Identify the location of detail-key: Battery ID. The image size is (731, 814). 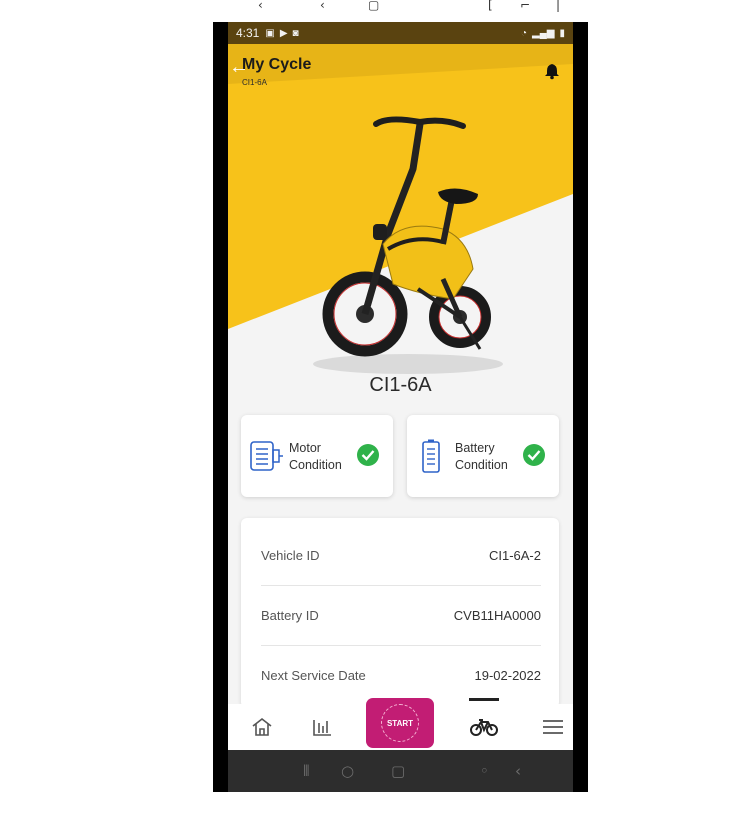
(290, 615).